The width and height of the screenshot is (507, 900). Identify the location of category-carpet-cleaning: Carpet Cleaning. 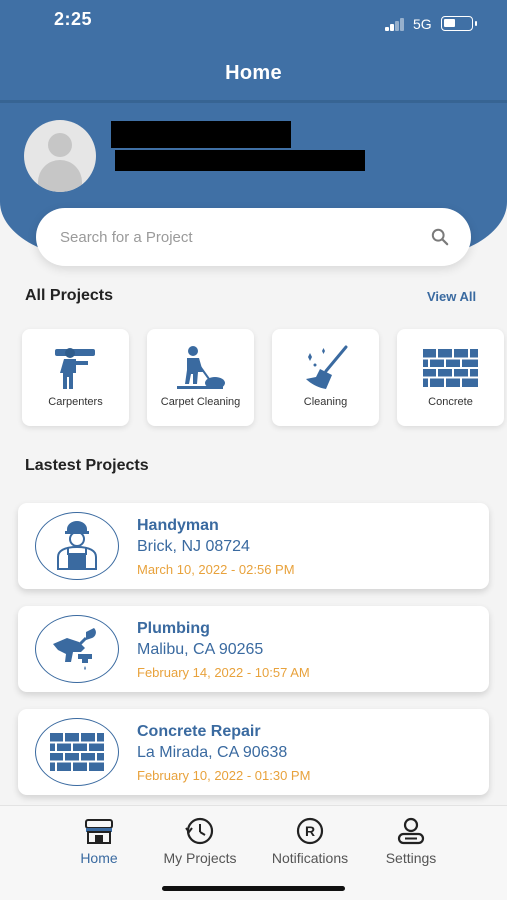
(200, 377).